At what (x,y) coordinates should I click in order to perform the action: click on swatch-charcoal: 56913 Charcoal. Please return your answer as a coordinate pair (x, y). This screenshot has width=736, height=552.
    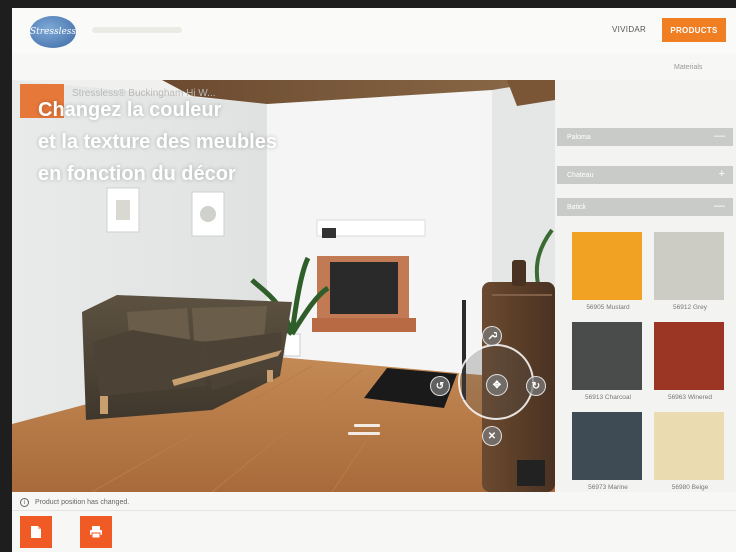
    Looking at the image, I should click on (608, 361).